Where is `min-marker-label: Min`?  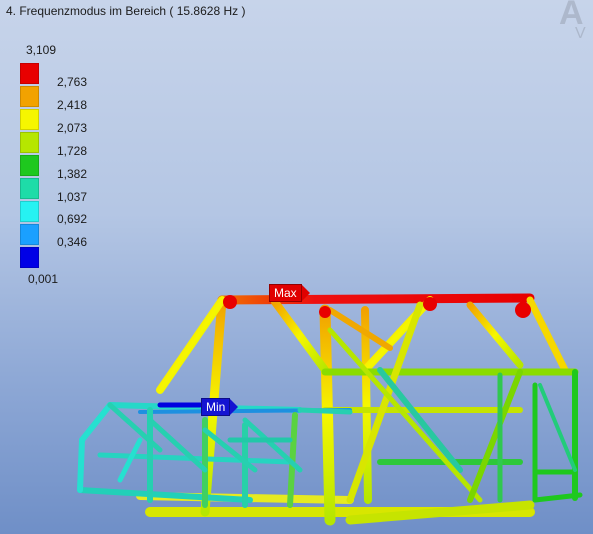
min-marker-label: Min is located at coordinates (216, 407).